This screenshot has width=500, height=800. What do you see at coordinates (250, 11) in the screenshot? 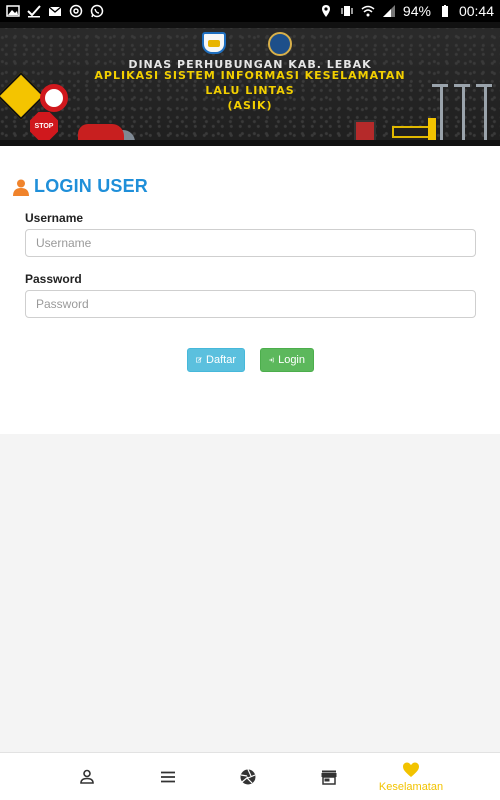
I see `status-bar: 94% 00:44` at bounding box center [250, 11].